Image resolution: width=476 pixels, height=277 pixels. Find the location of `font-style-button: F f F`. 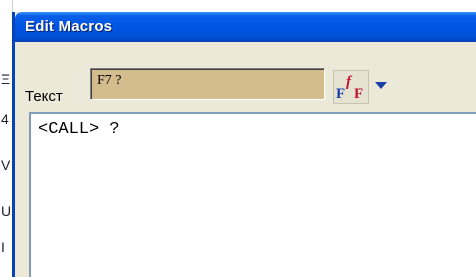

font-style-button: F f F is located at coordinates (361, 87).